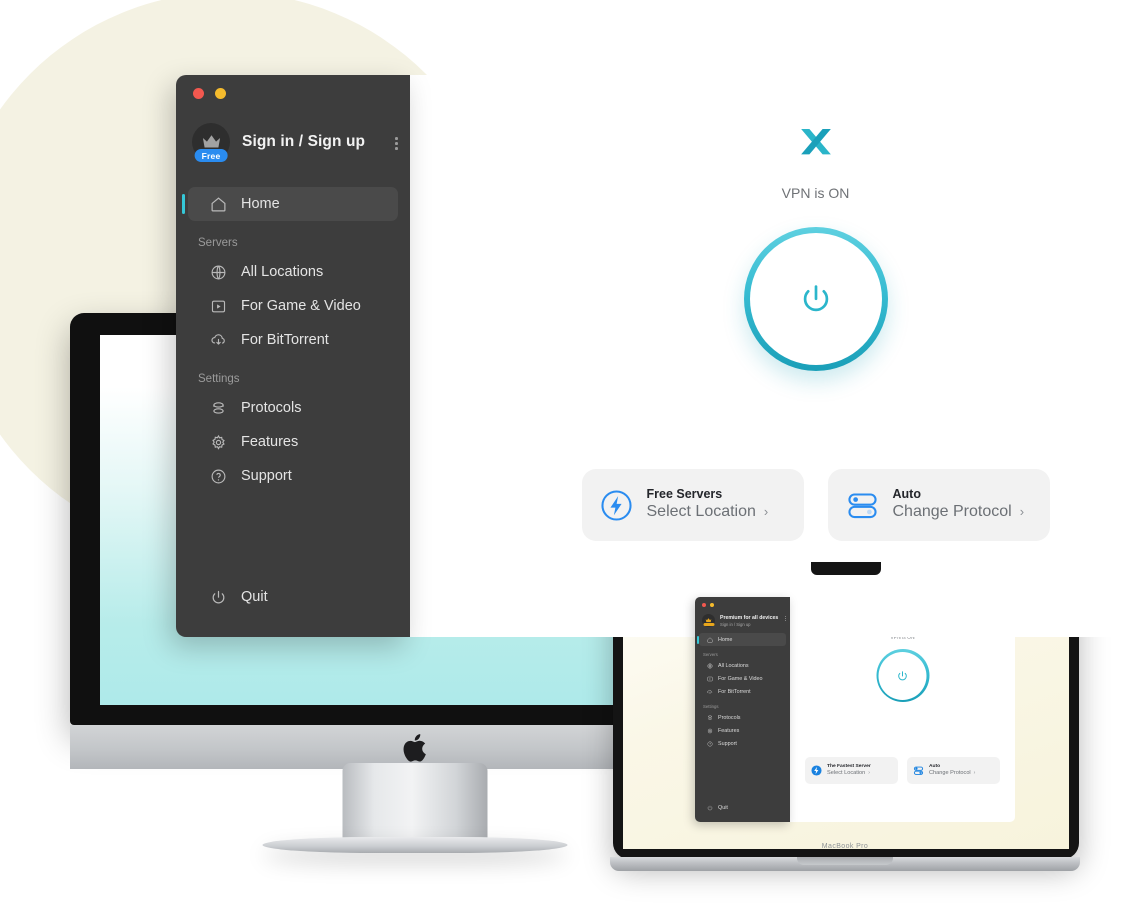 This screenshot has width=1140, height=904. What do you see at coordinates (293, 476) in the screenshot?
I see `sidebar-item-support: Support` at bounding box center [293, 476].